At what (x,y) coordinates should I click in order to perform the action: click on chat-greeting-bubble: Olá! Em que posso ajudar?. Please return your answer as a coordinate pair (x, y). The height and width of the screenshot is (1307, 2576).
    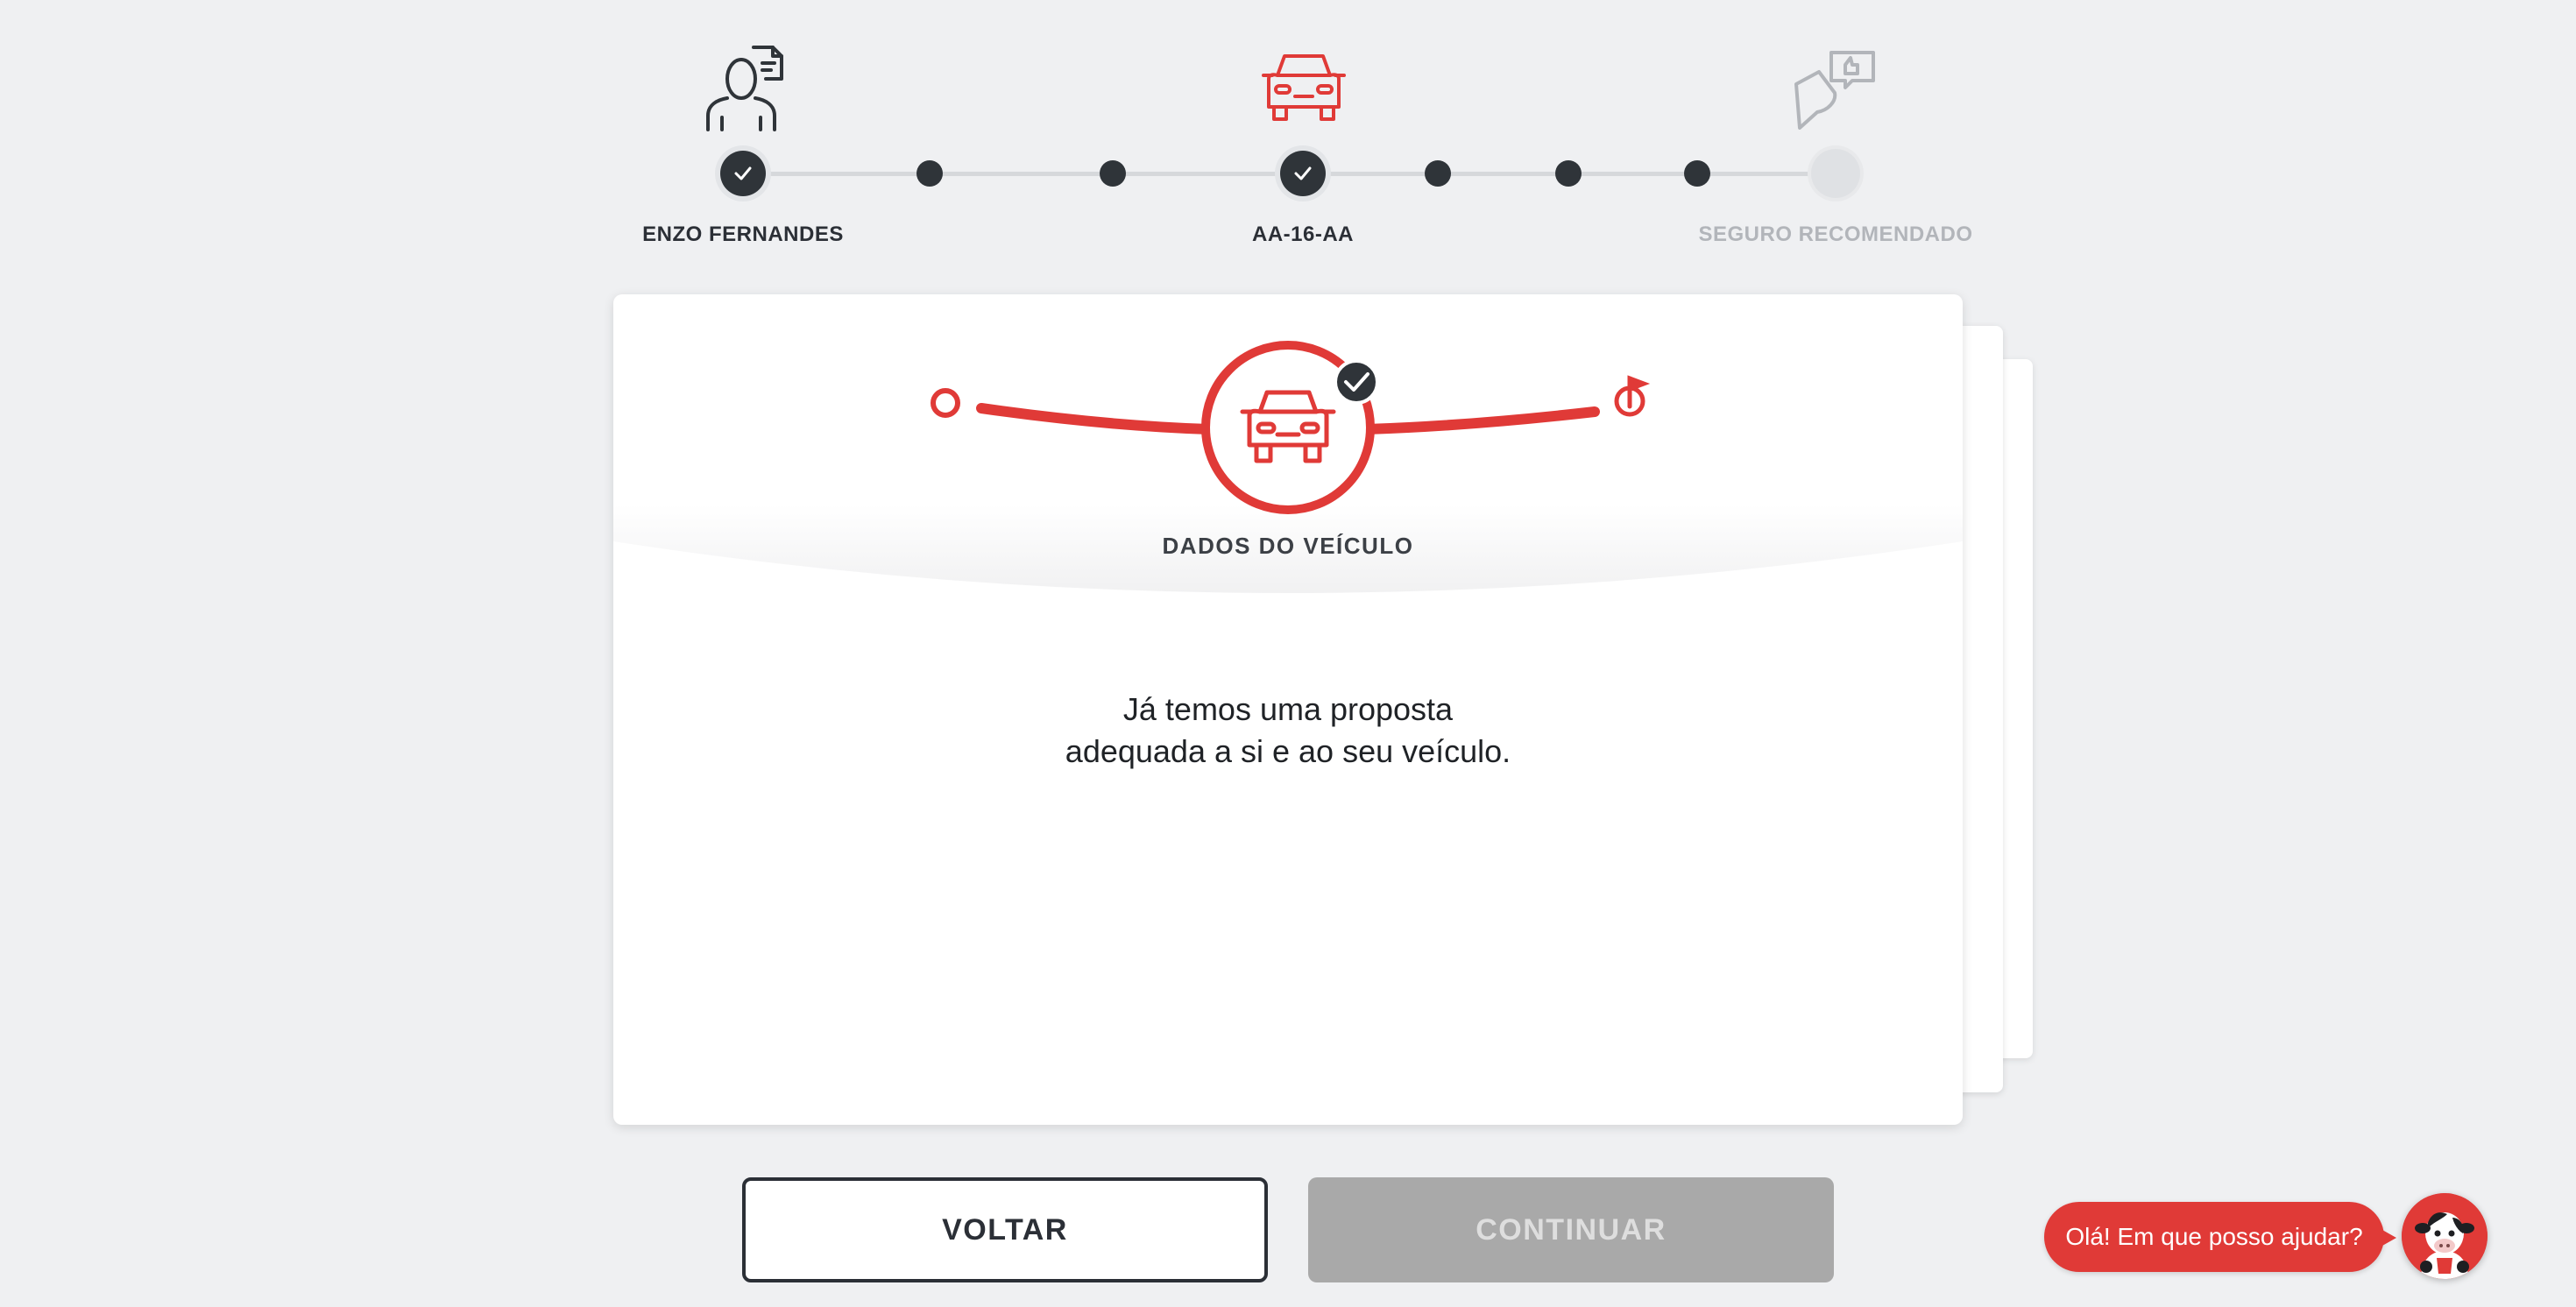
    Looking at the image, I should click on (2220, 1237).